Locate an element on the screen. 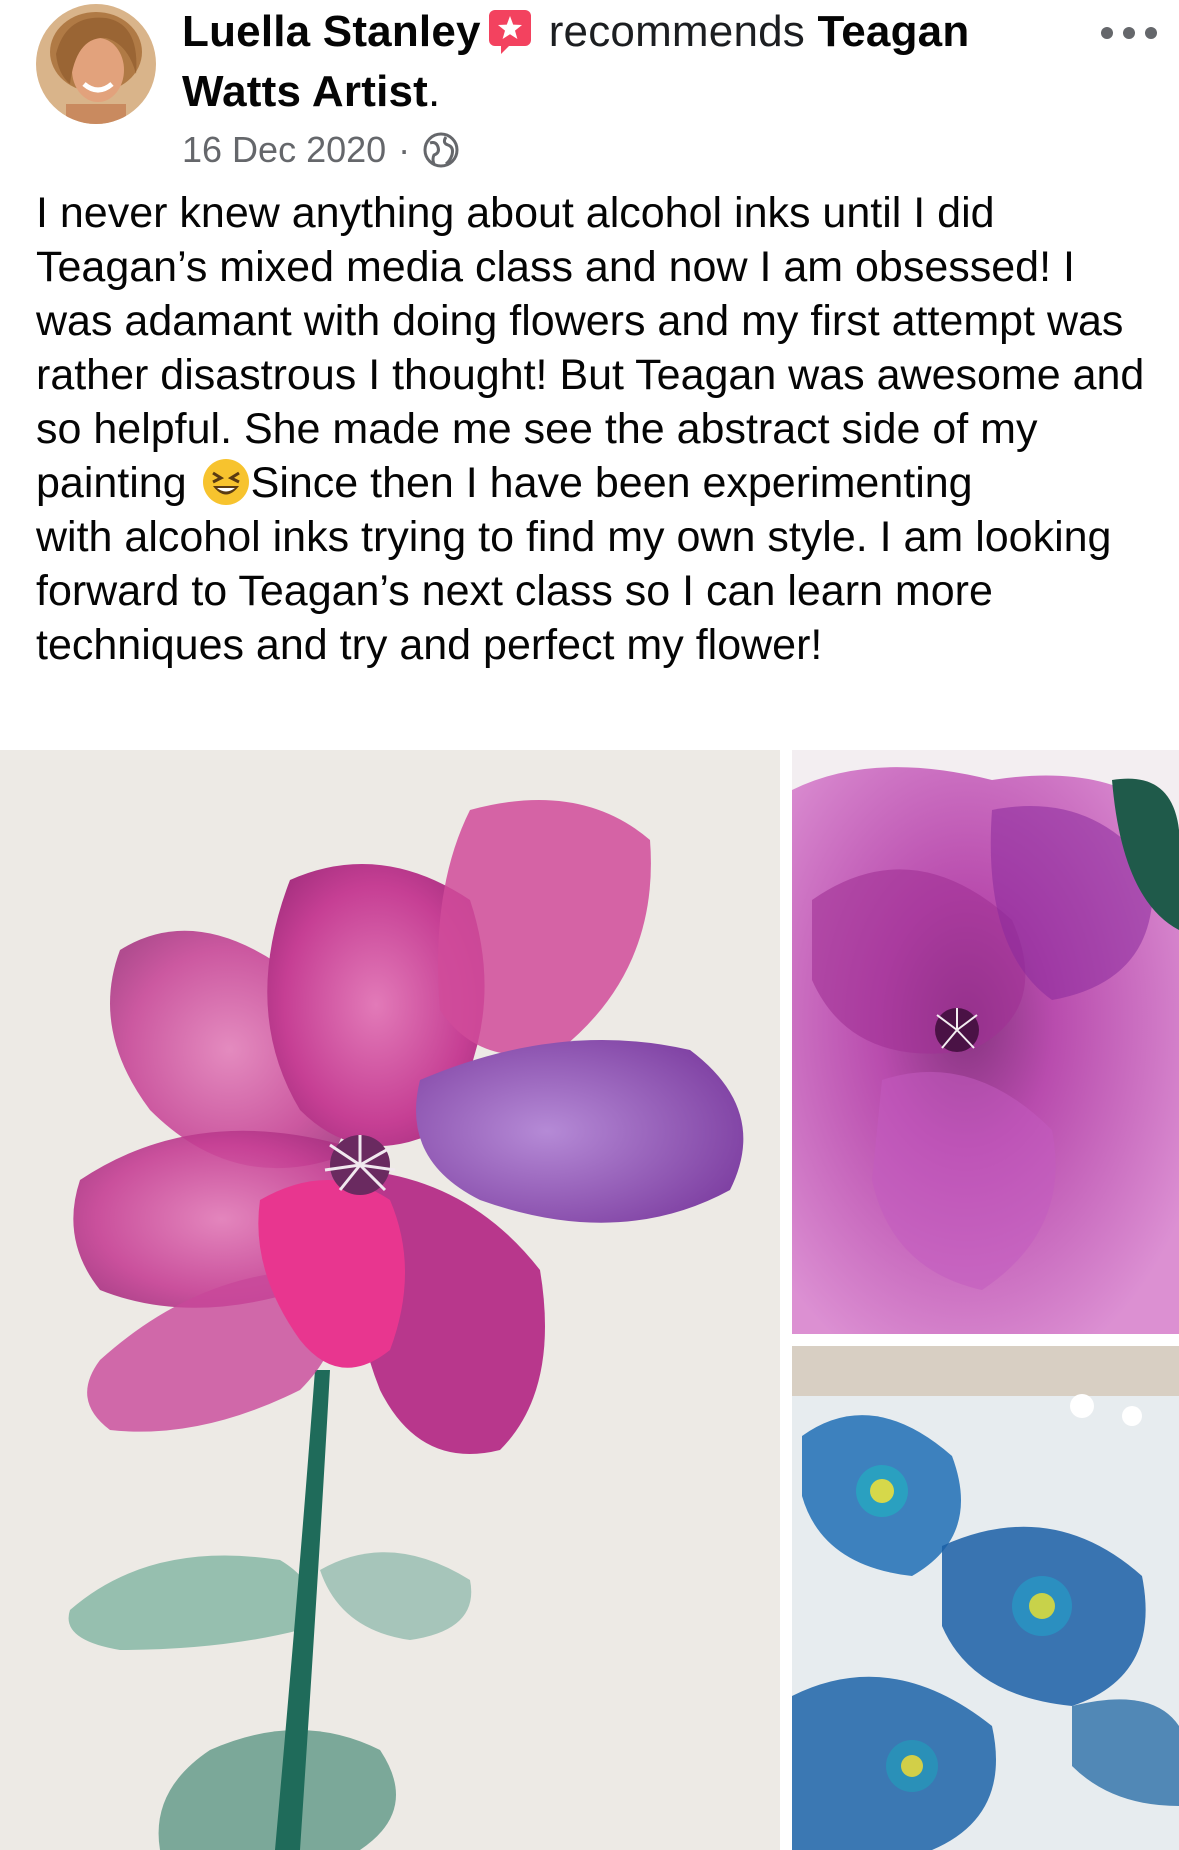 This screenshot has height=1850, width=1179. post-meta: 16 Dec 2020 · is located at coordinates (321, 150).